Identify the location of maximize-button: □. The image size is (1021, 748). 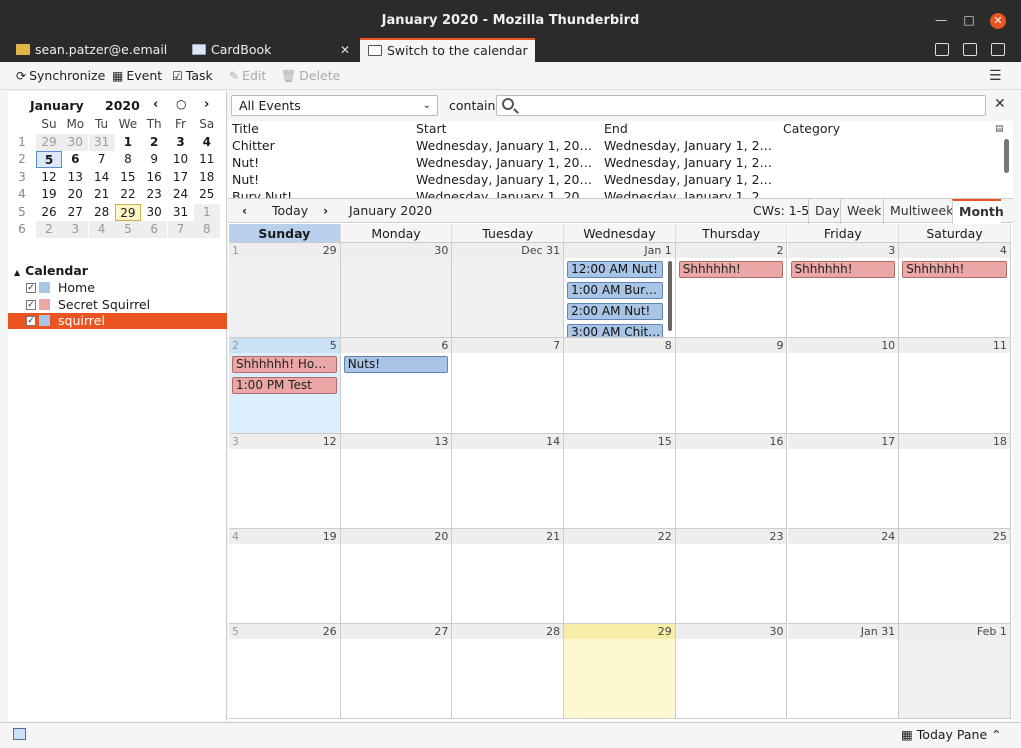
(969, 20).